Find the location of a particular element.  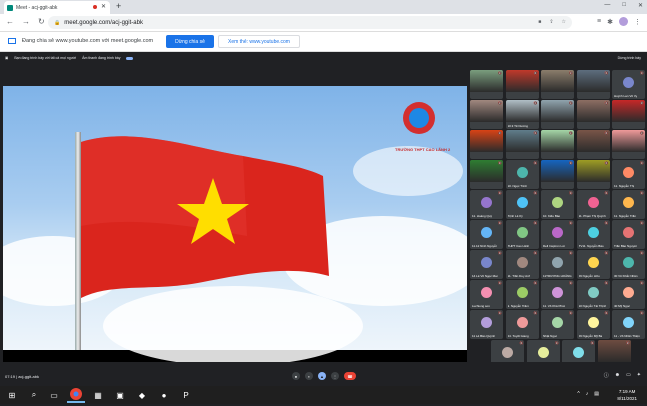

url-input: 🔒 meet.google.com/acj-ggit-abk ■ ⇪ ☆ is located at coordinates (310, 22).